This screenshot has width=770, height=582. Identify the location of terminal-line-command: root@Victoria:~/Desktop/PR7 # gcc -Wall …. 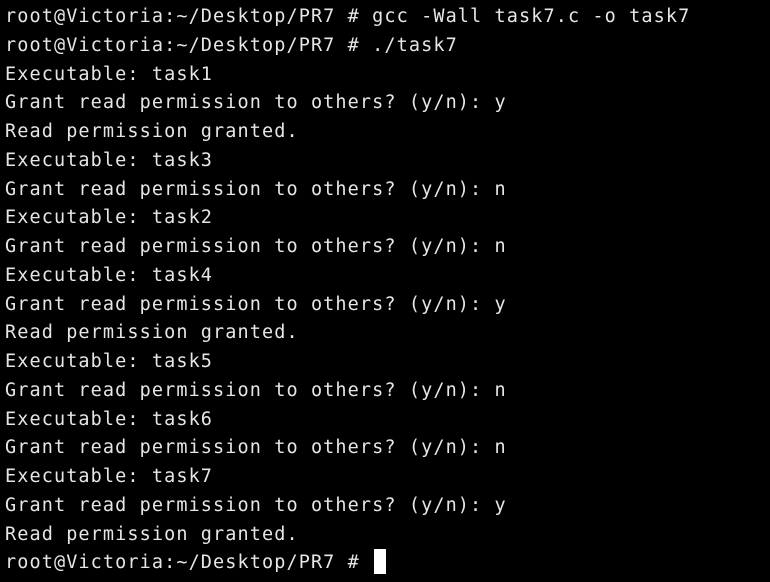
(348, 16).